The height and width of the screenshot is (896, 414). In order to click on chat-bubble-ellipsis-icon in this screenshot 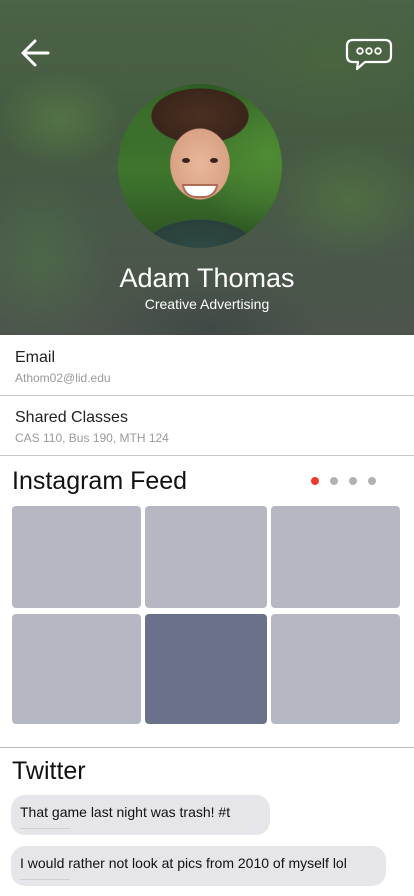, I will do `click(369, 54)`.